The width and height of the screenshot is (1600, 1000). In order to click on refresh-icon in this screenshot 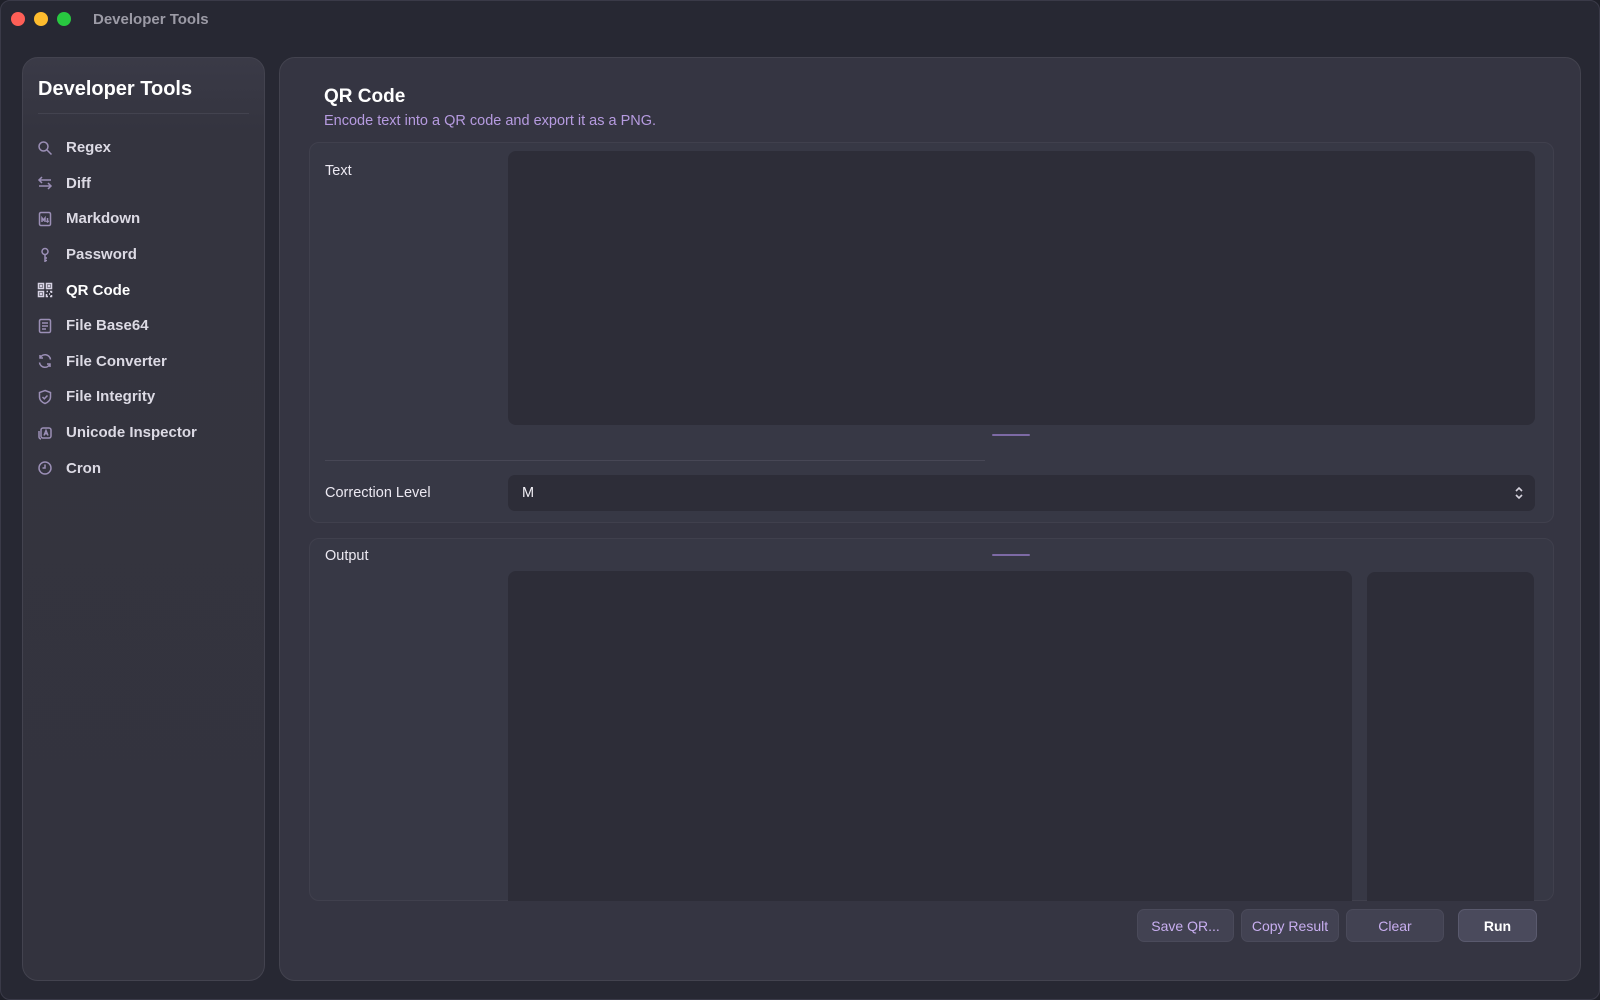, I will do `click(45, 361)`.